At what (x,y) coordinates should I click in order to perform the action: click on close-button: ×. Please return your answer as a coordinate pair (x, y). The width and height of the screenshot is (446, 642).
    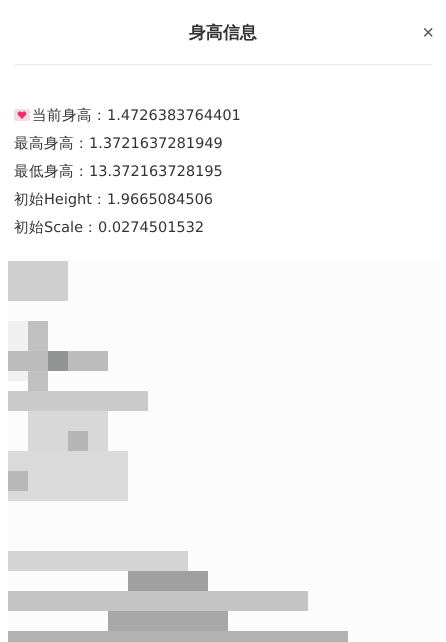
    Looking at the image, I should click on (428, 33).